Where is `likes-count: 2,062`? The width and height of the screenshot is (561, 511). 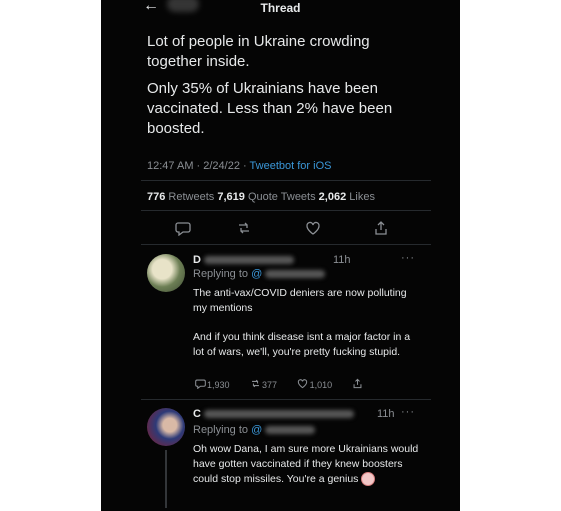
likes-count: 2,062 is located at coordinates (333, 197).